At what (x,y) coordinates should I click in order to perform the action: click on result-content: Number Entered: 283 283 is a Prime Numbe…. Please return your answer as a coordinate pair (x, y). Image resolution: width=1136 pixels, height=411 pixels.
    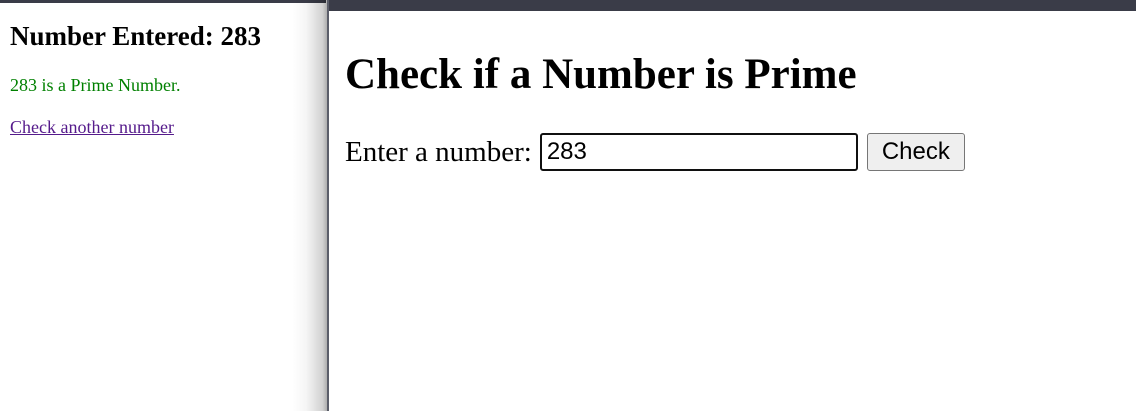
    Looking at the image, I should click on (165, 79).